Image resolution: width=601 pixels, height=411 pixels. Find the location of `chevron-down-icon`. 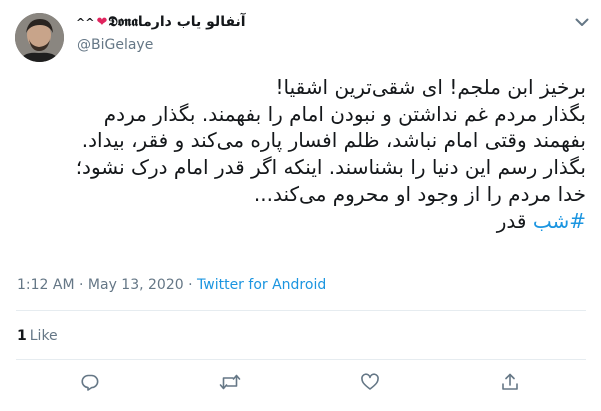

chevron-down-icon is located at coordinates (582, 21).